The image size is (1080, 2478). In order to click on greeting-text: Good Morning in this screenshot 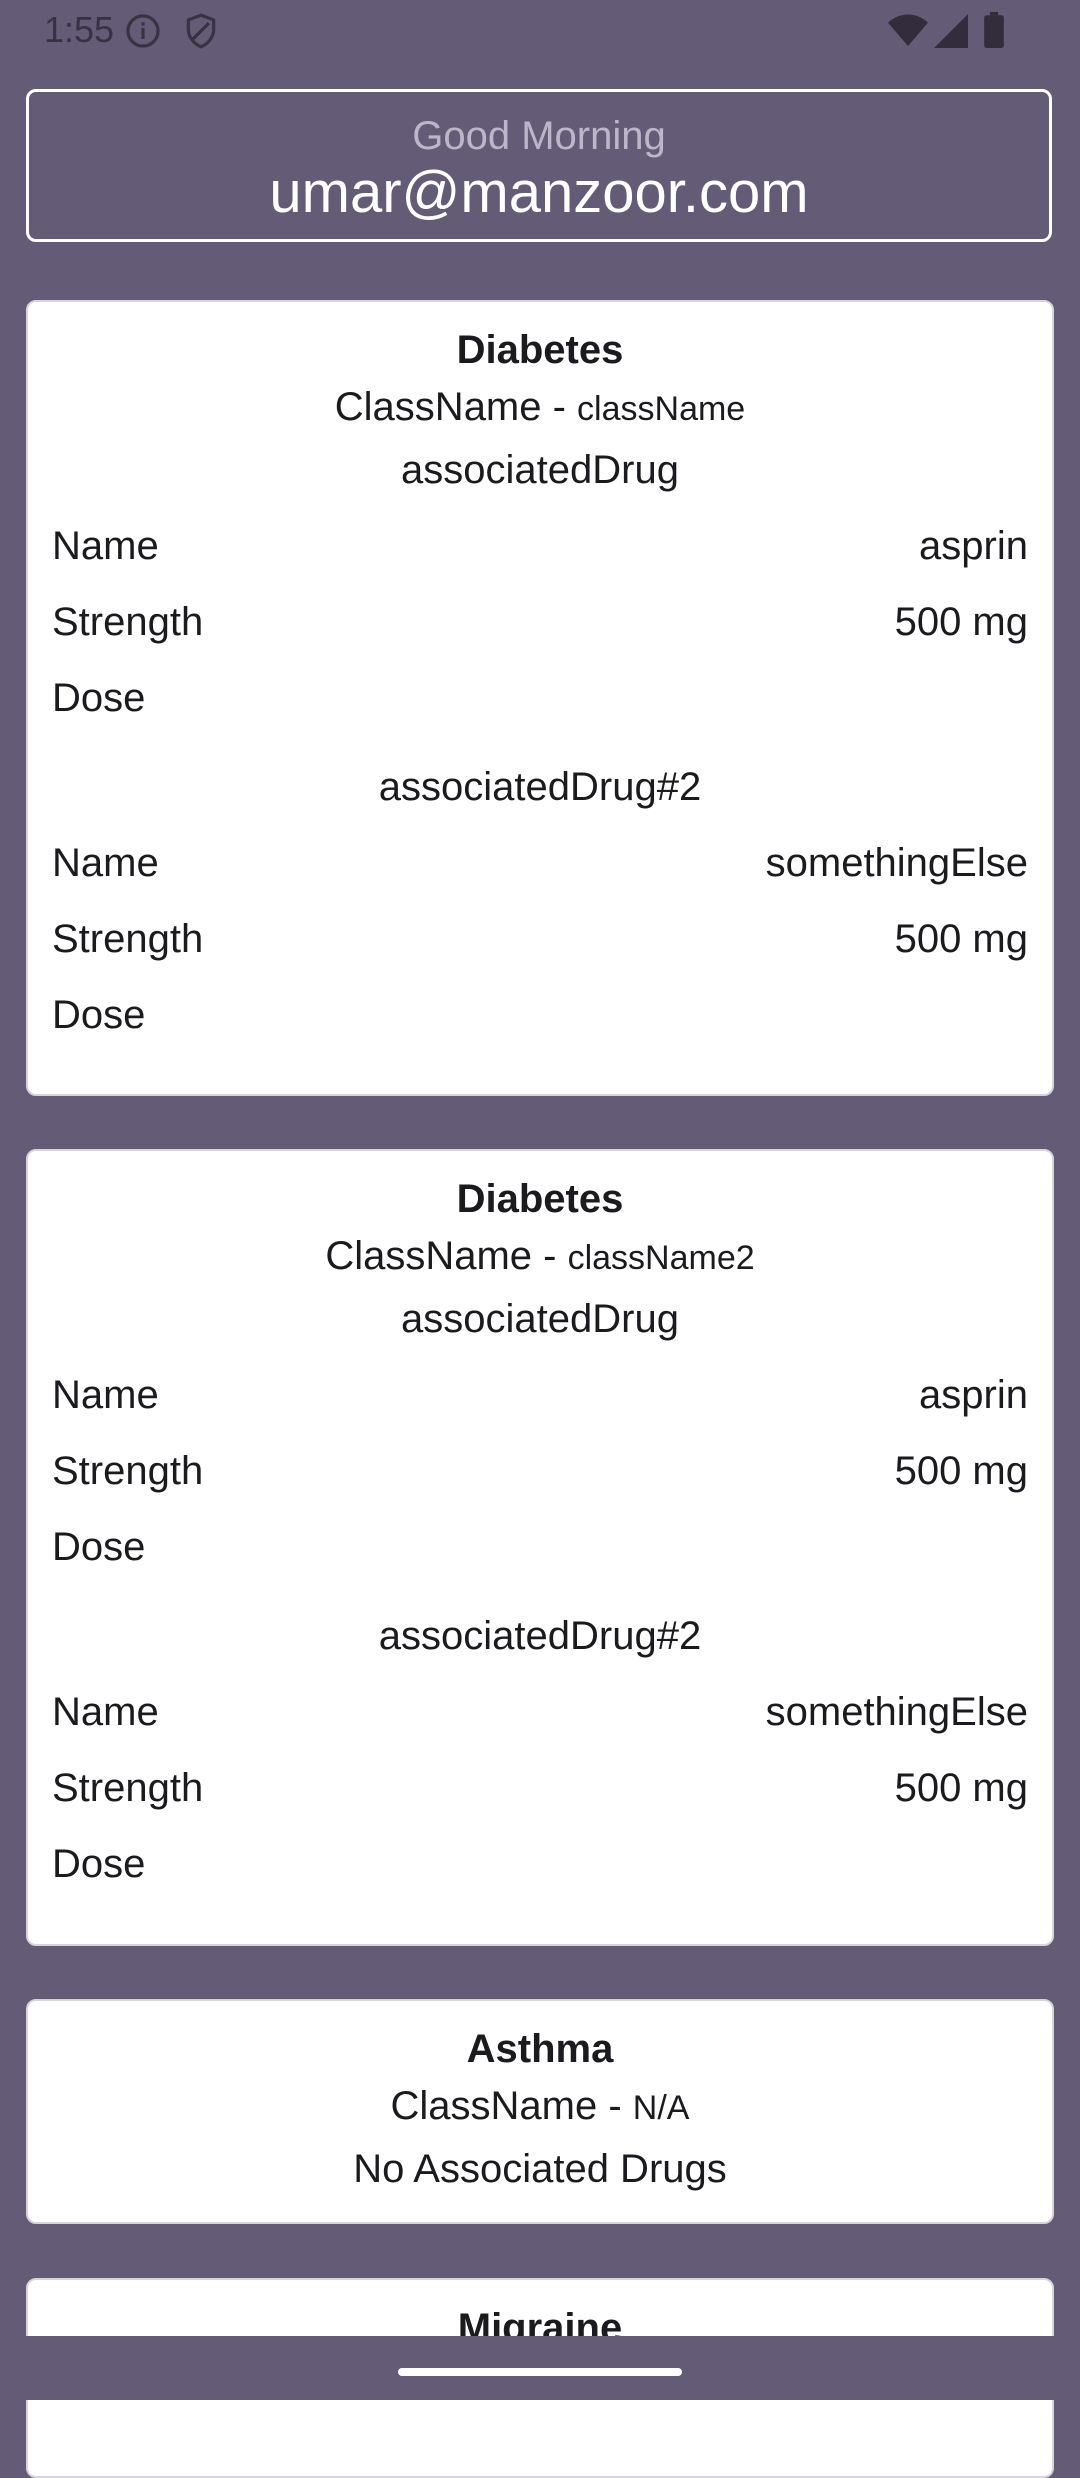, I will do `click(539, 136)`.